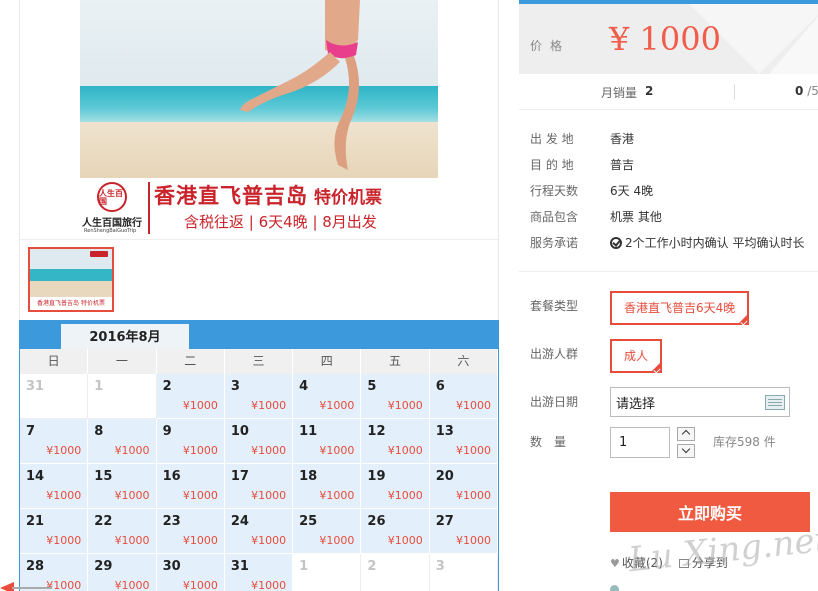 The image size is (818, 591). What do you see at coordinates (463, 441) in the screenshot?
I see `calendar-day-cell: 13 ¥1000` at bounding box center [463, 441].